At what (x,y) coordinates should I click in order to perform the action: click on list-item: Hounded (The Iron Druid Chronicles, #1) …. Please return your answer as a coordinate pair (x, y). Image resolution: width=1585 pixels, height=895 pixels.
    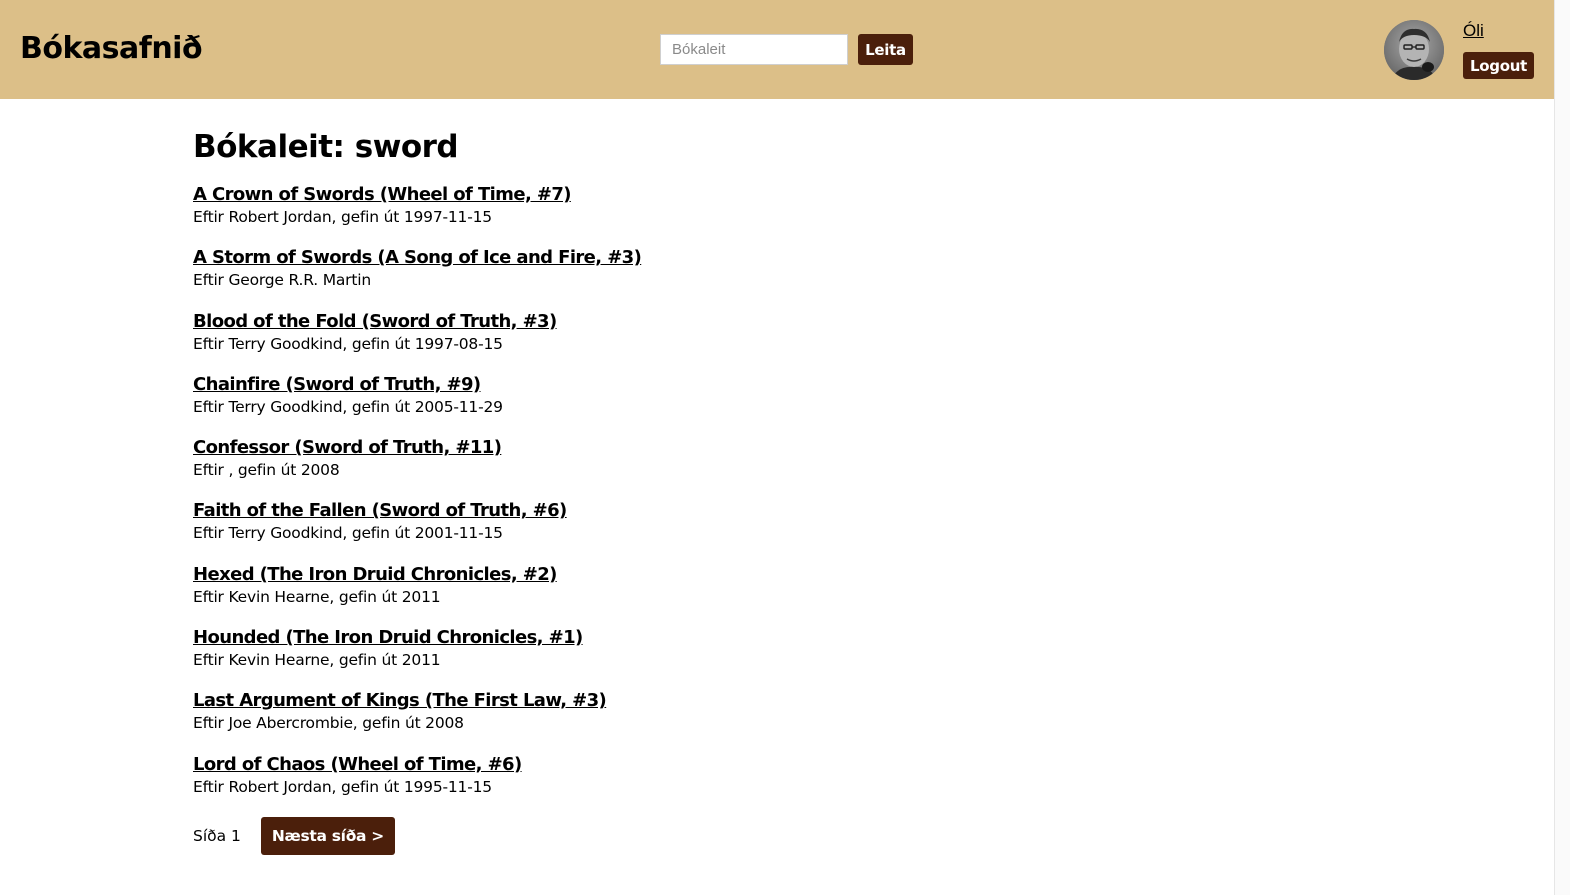
    Looking at the image, I should click on (643, 651).